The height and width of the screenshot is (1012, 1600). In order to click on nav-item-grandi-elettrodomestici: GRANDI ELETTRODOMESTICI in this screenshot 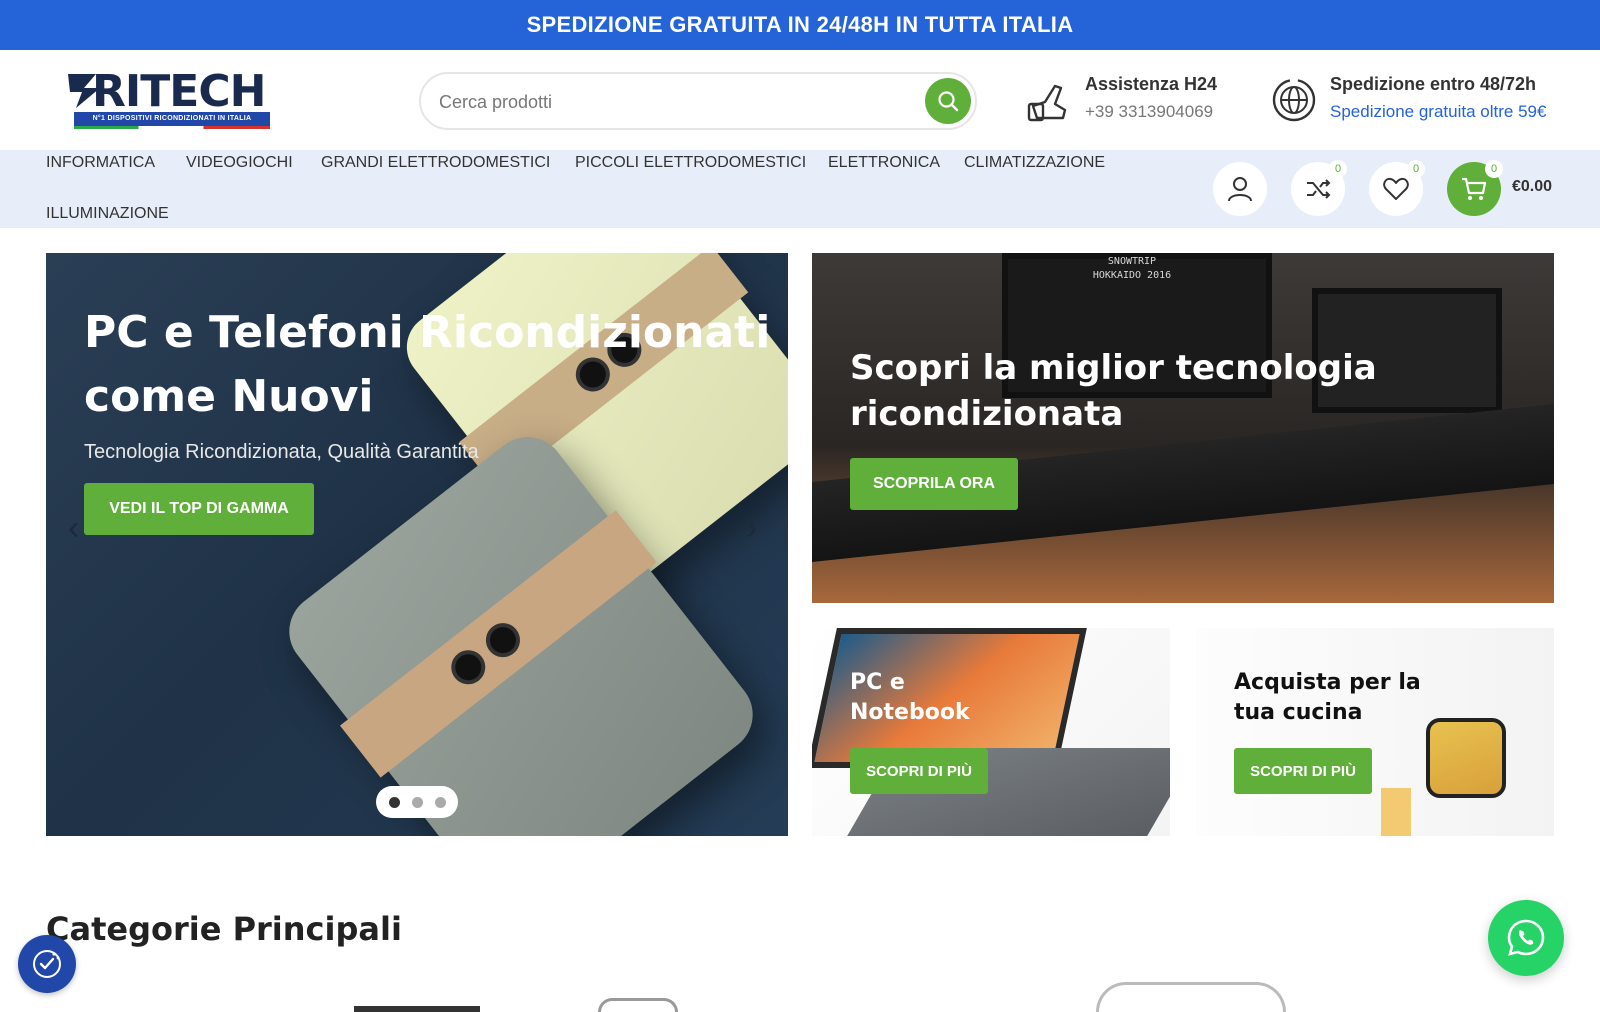, I will do `click(435, 163)`.